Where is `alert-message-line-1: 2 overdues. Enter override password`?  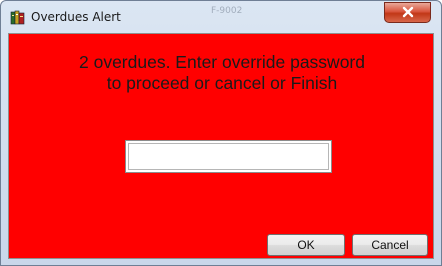
alert-message-line-1: 2 overdues. Enter override password is located at coordinates (222, 62).